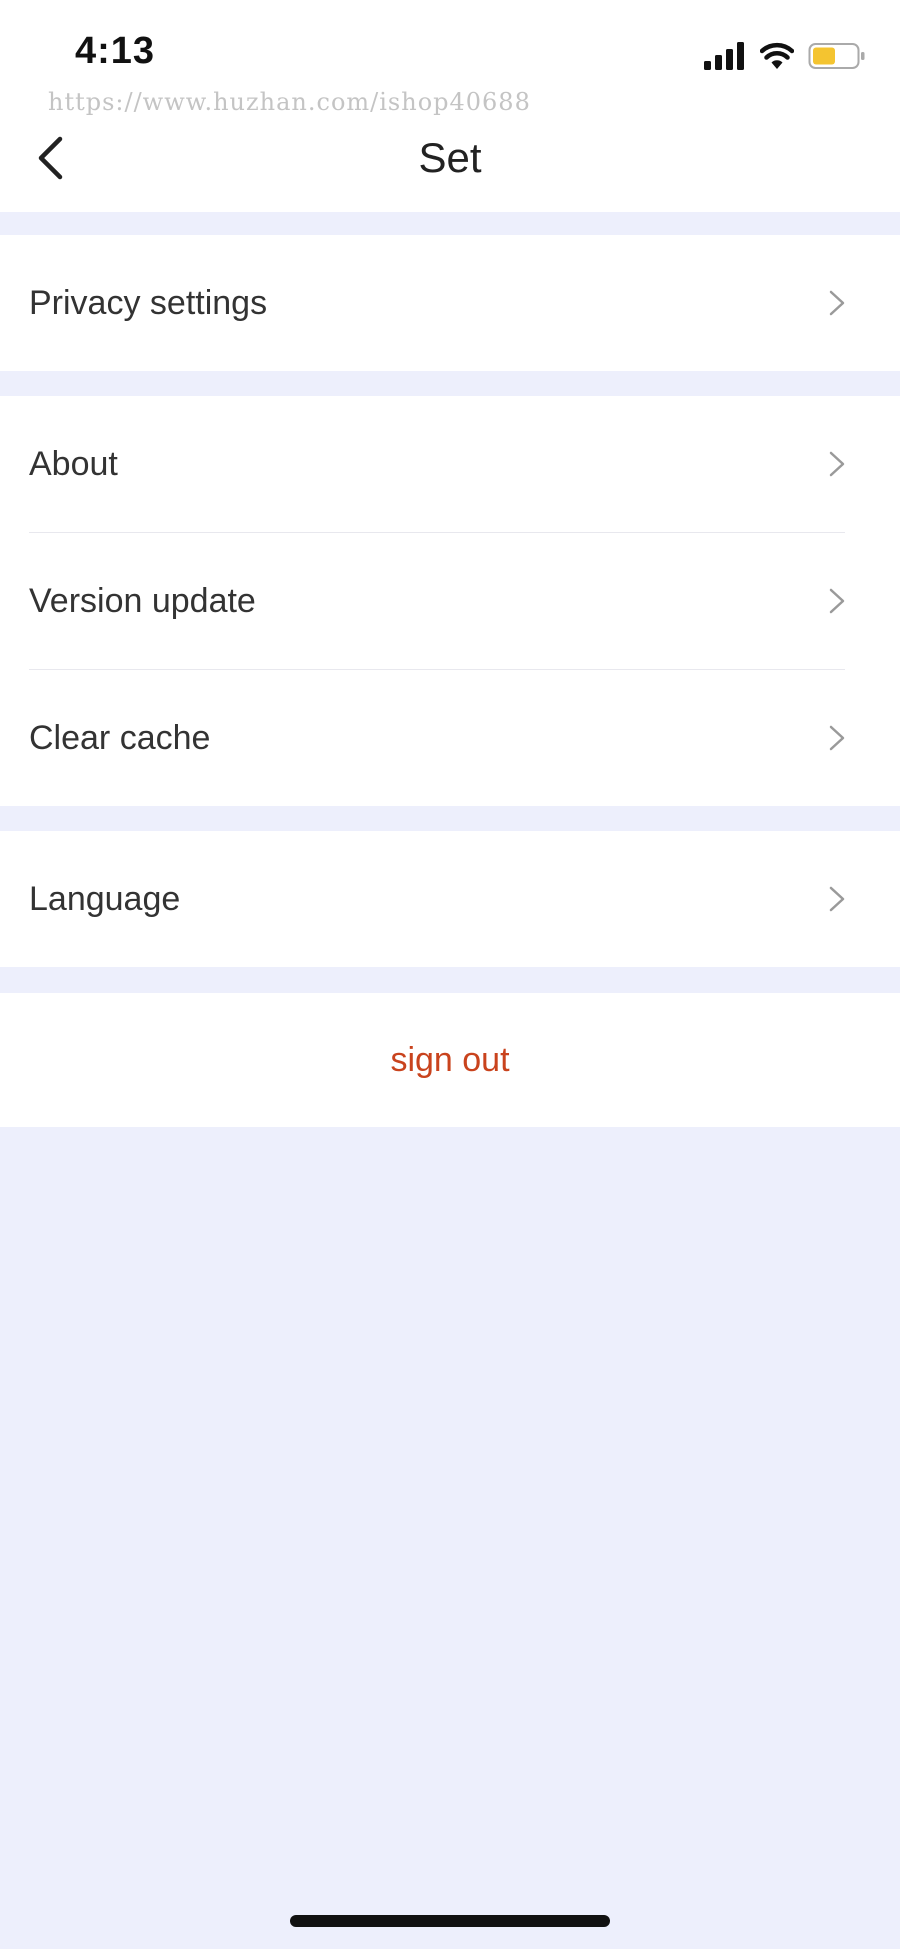 The height and width of the screenshot is (1949, 900). What do you see at coordinates (148, 302) in the screenshot?
I see `menu-item-label: Privacy settings` at bounding box center [148, 302].